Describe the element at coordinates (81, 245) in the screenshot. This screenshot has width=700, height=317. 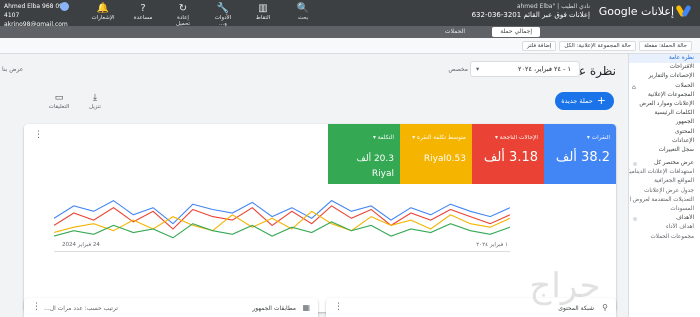
I see `x-axis-end-label: 24 فبراير 2024` at that location.